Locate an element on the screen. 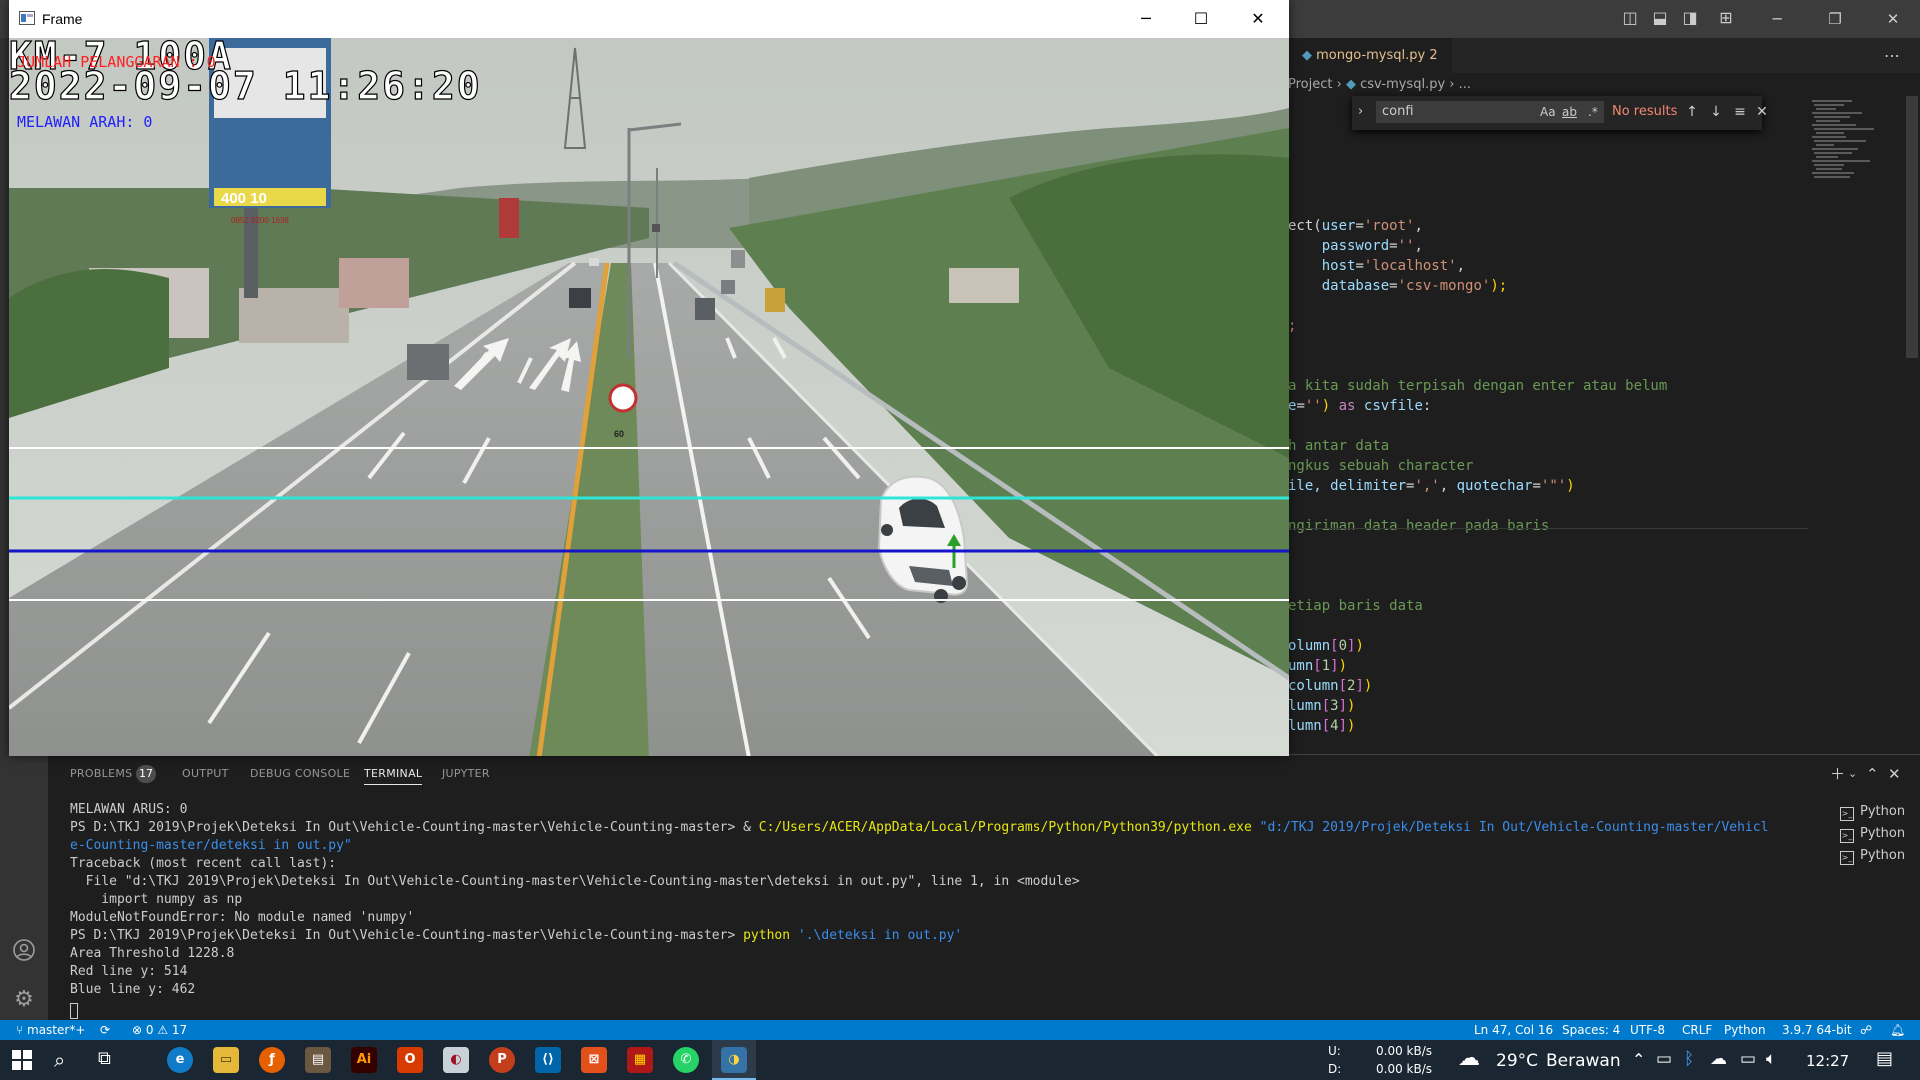  feedback-icon: ☍ is located at coordinates (1866, 1030).